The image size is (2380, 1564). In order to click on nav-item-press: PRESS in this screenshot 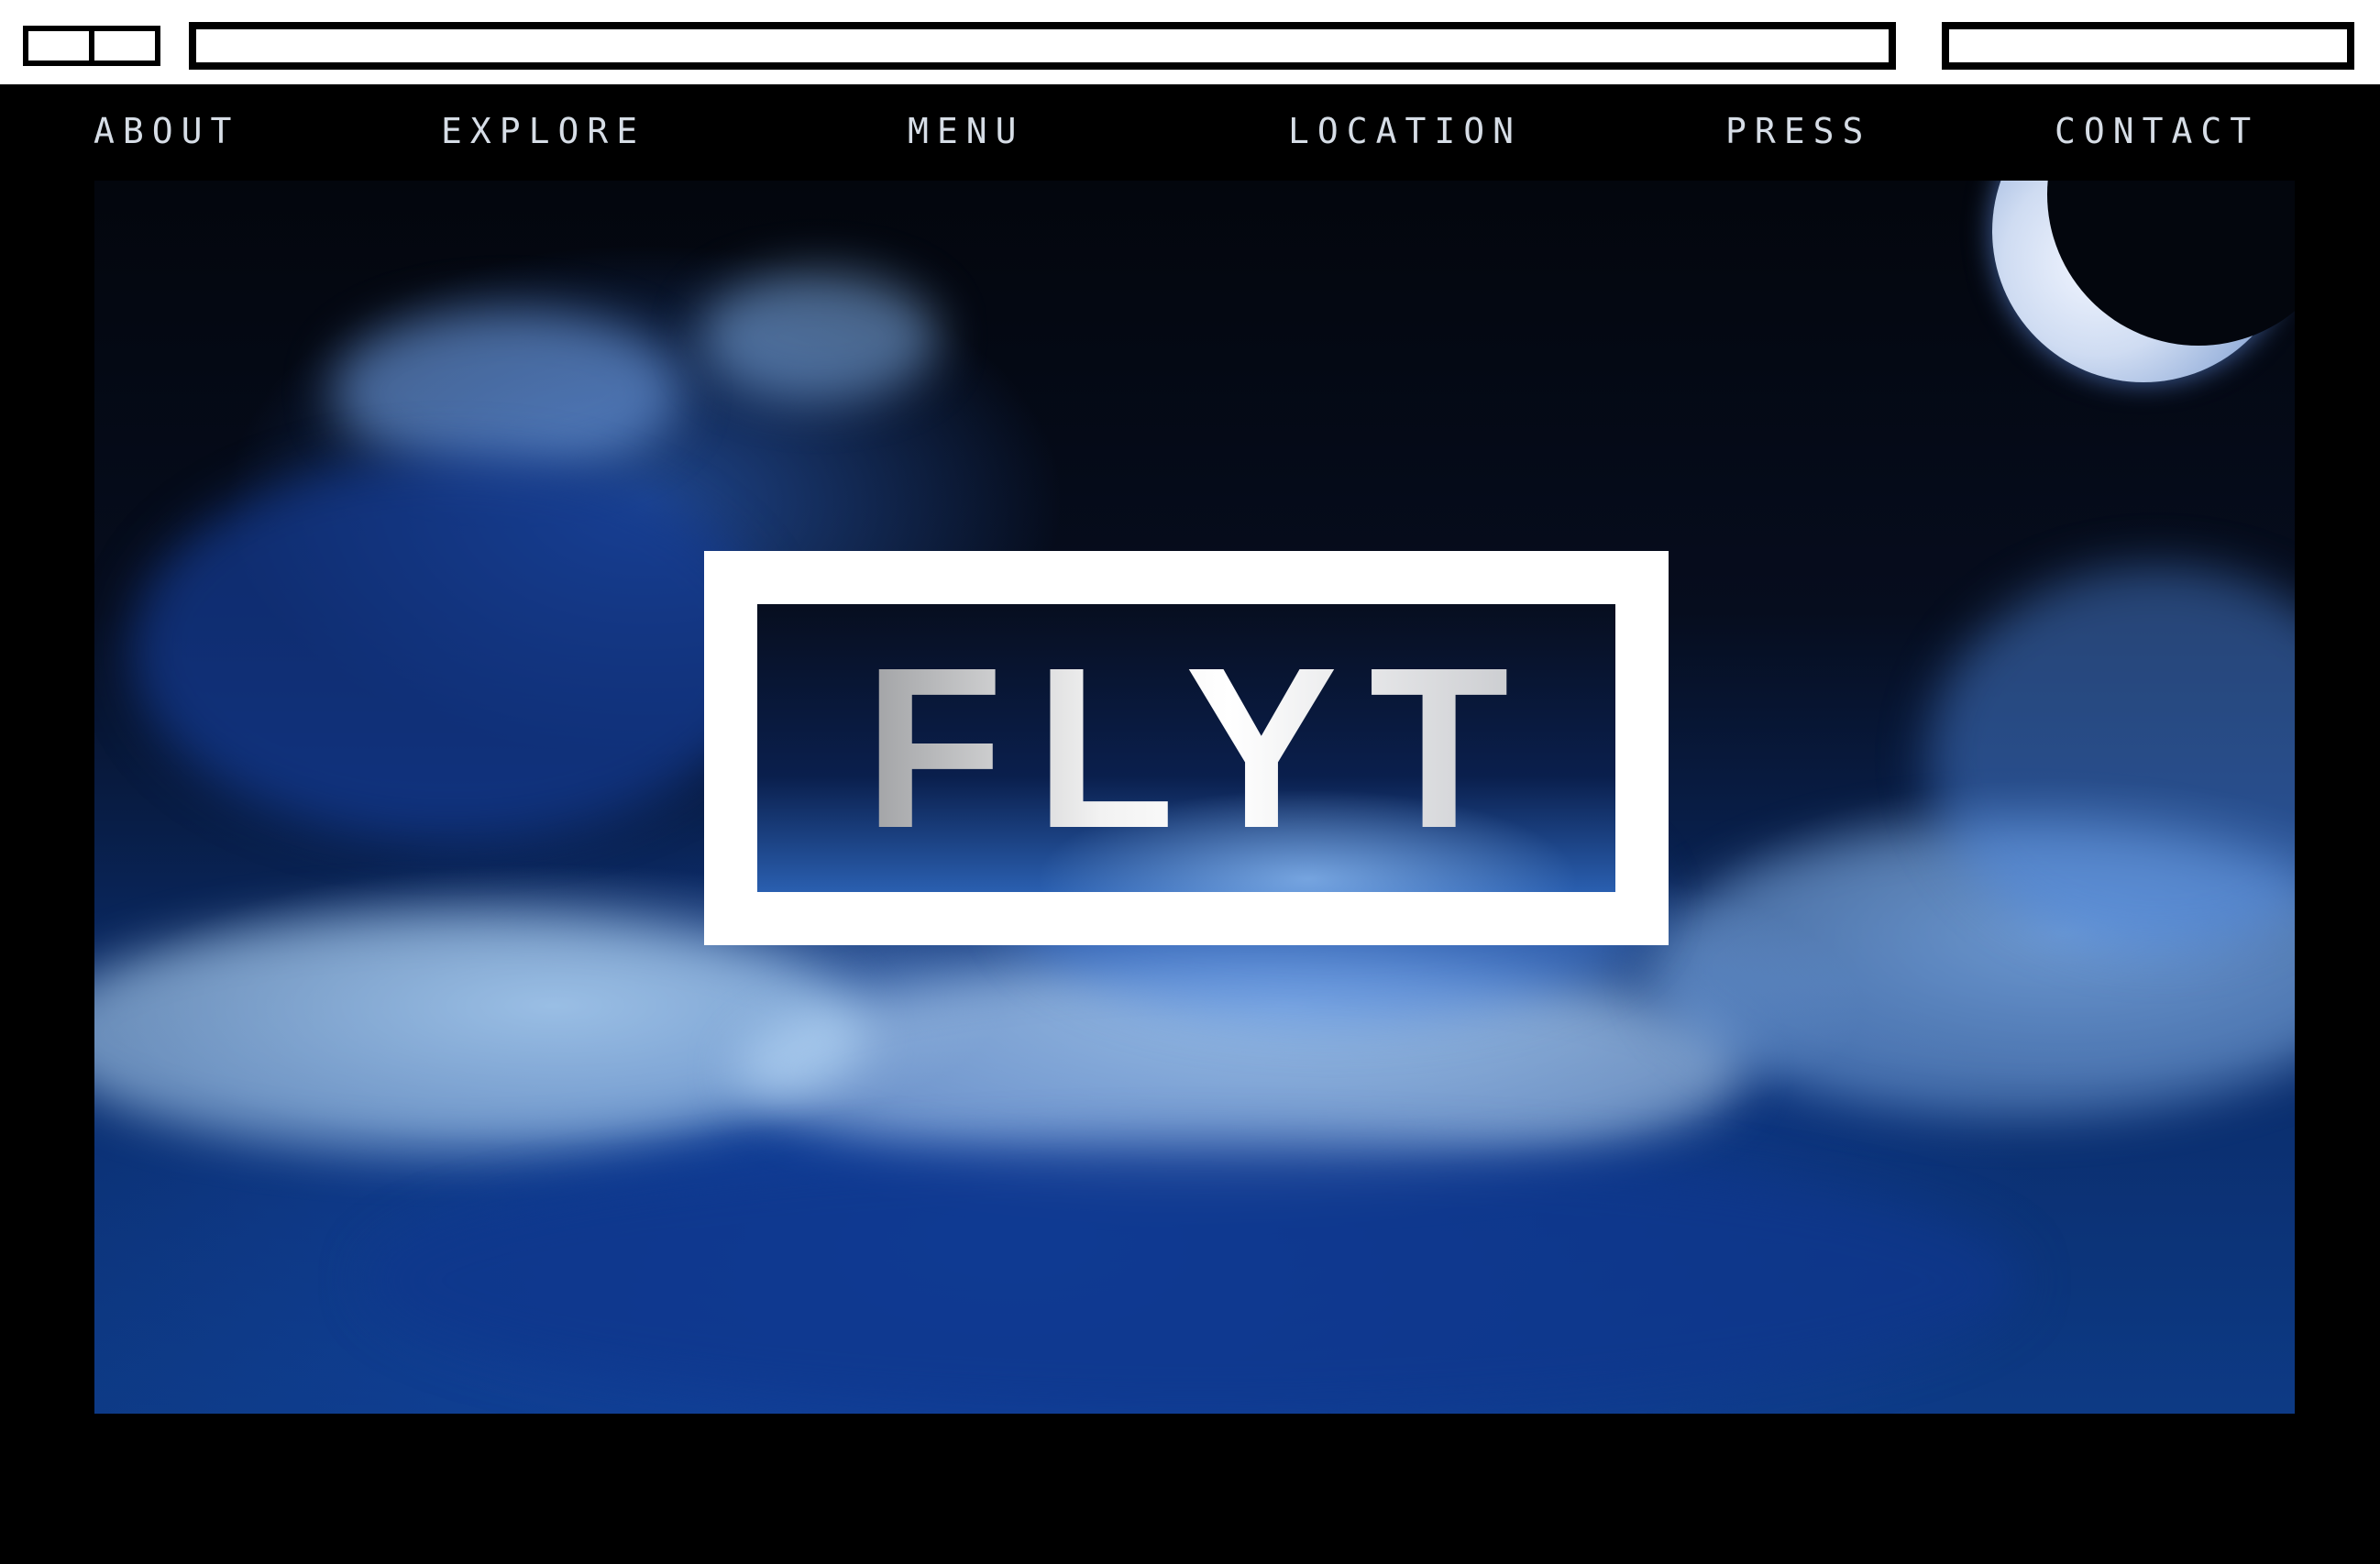, I will do `click(1798, 131)`.